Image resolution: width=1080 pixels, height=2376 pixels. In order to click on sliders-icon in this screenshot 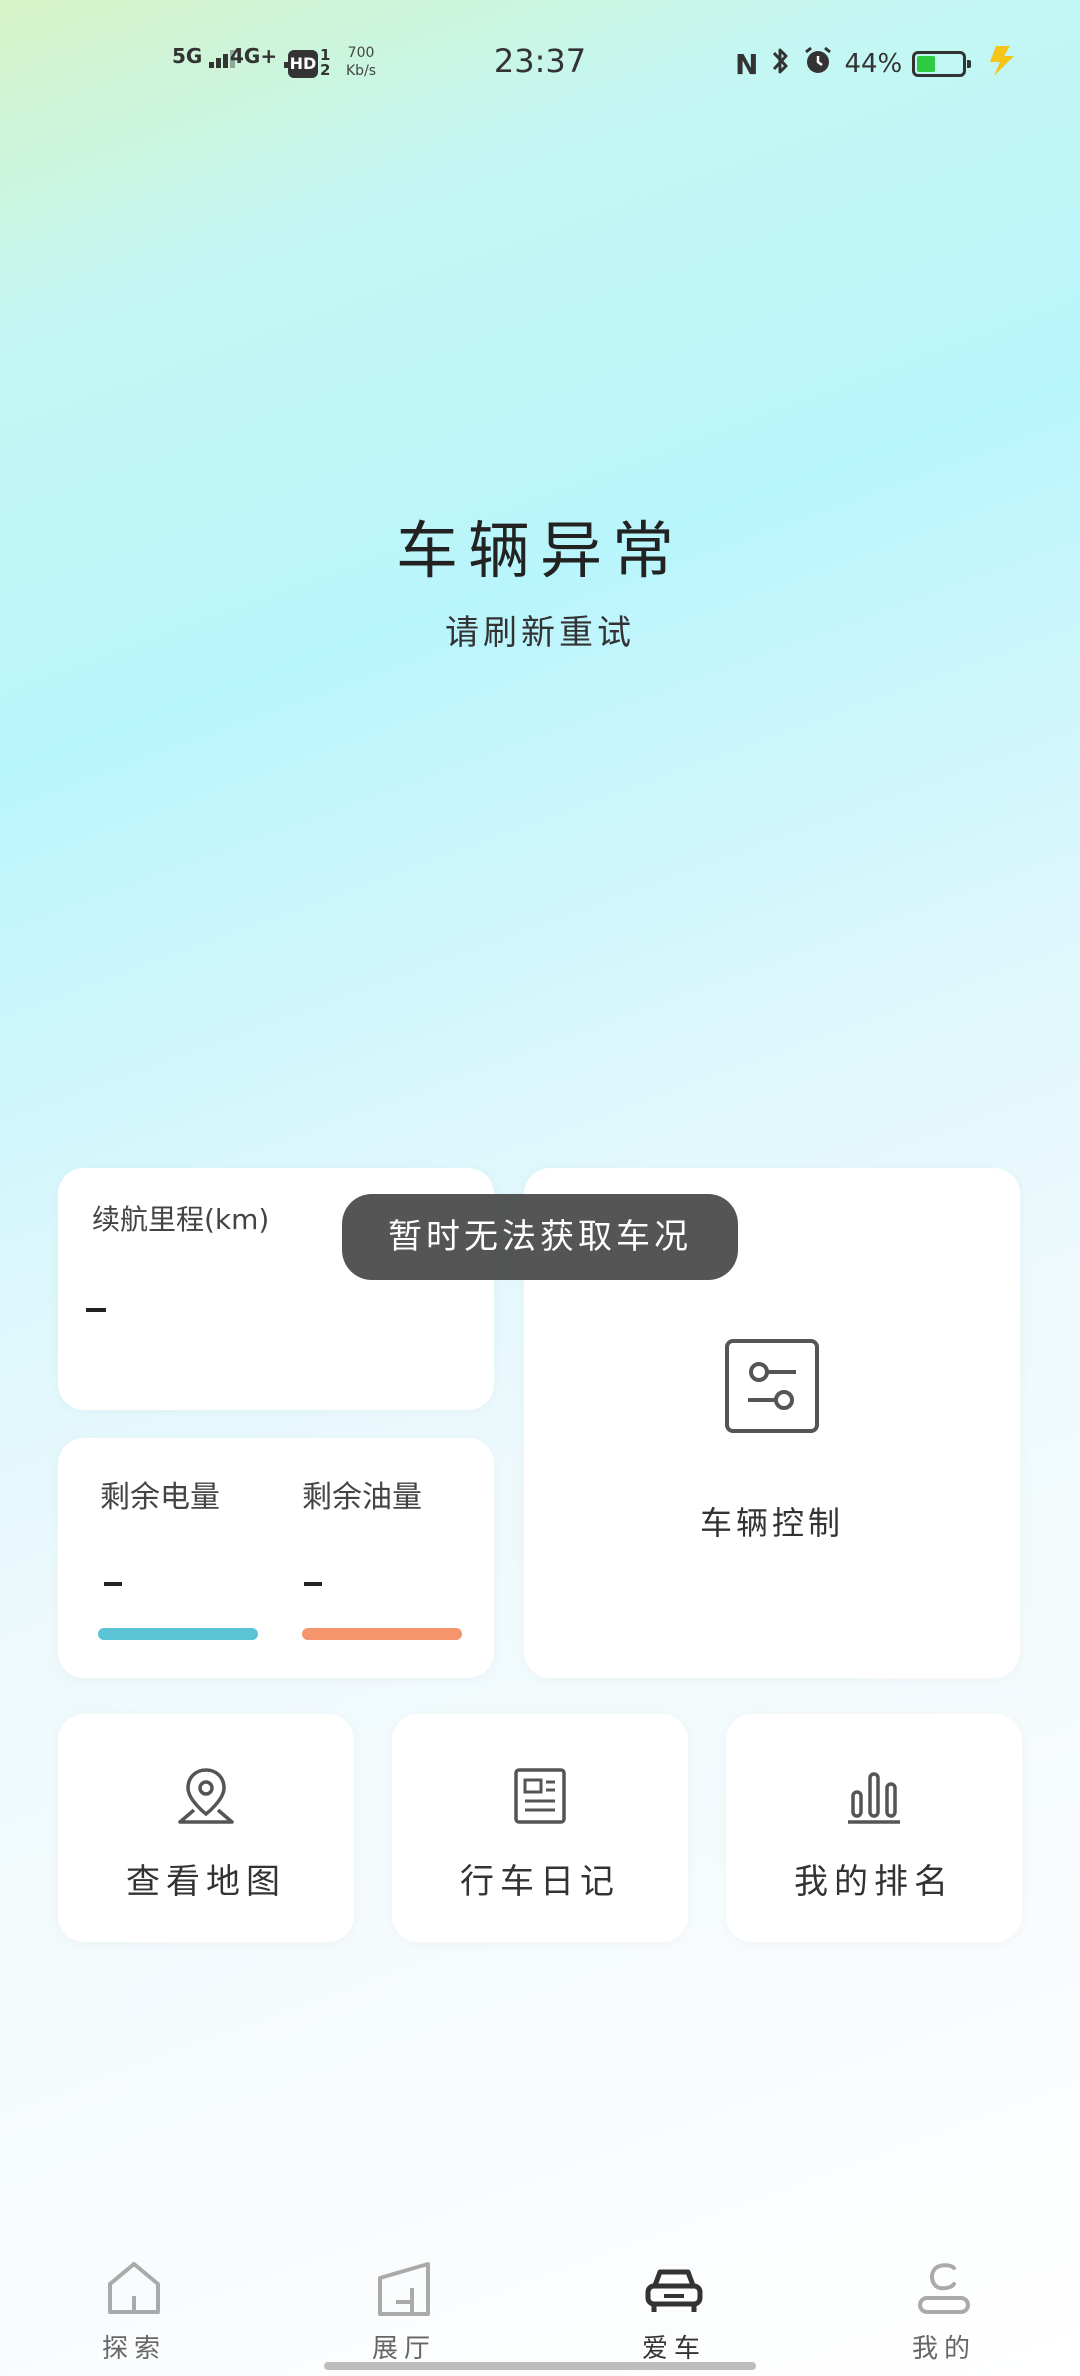, I will do `click(772, 1386)`.